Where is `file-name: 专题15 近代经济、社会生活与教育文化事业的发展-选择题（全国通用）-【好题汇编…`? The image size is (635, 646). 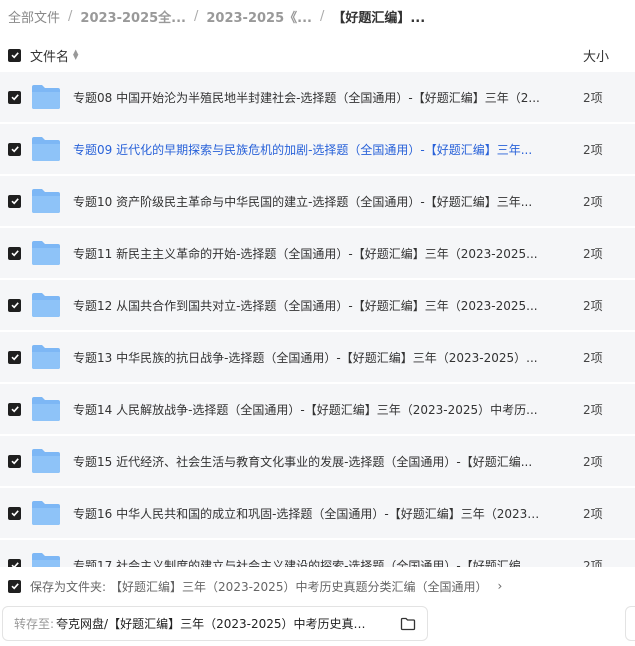 file-name: 专题15 近代经济、社会生活与教育文化事业的发展-选择题（全国通用）-【好题汇编… is located at coordinates (308, 461).